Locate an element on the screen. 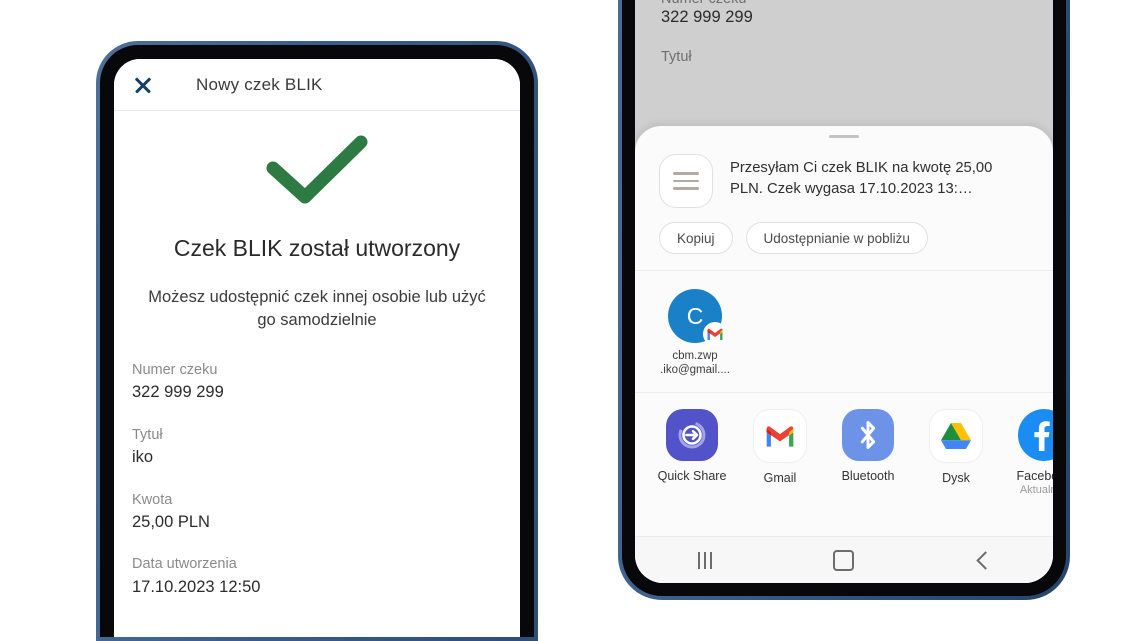 Image resolution: width=1139 pixels, height=641 pixels. google-drive-icon is located at coordinates (956, 435).